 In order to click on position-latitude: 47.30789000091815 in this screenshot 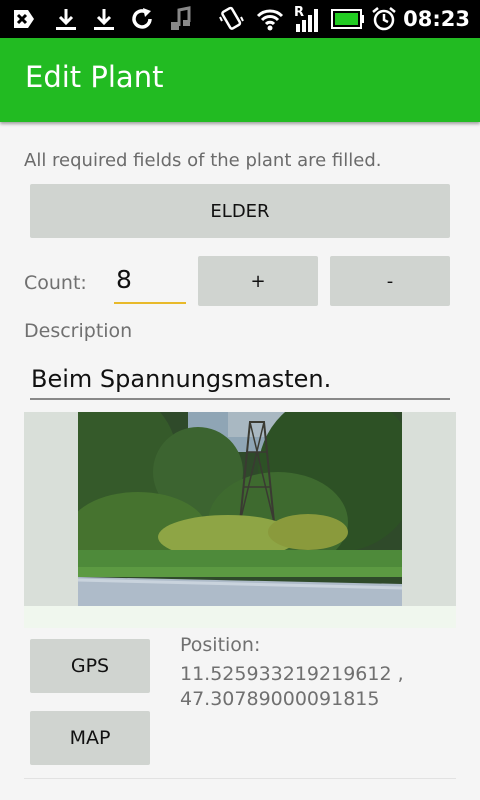, I will do `click(280, 699)`.